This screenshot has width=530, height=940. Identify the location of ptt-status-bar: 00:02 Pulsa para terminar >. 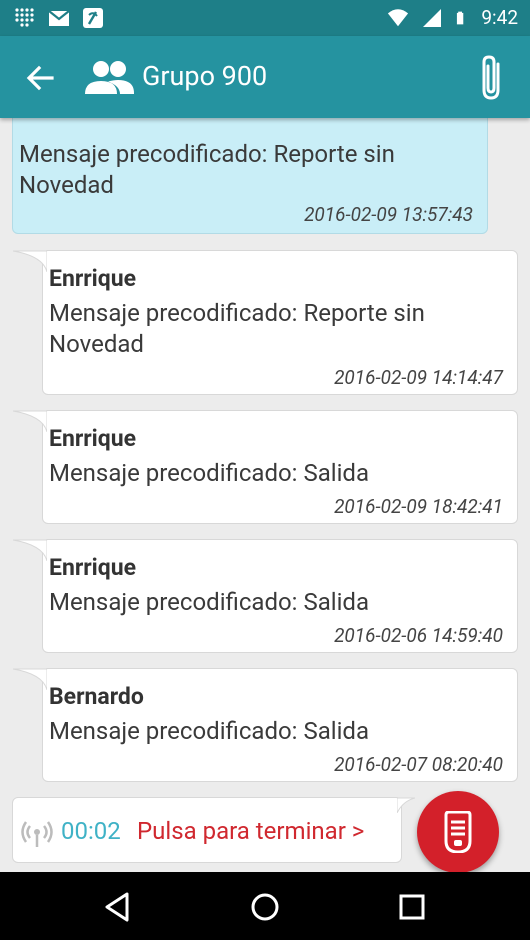
(213, 830).